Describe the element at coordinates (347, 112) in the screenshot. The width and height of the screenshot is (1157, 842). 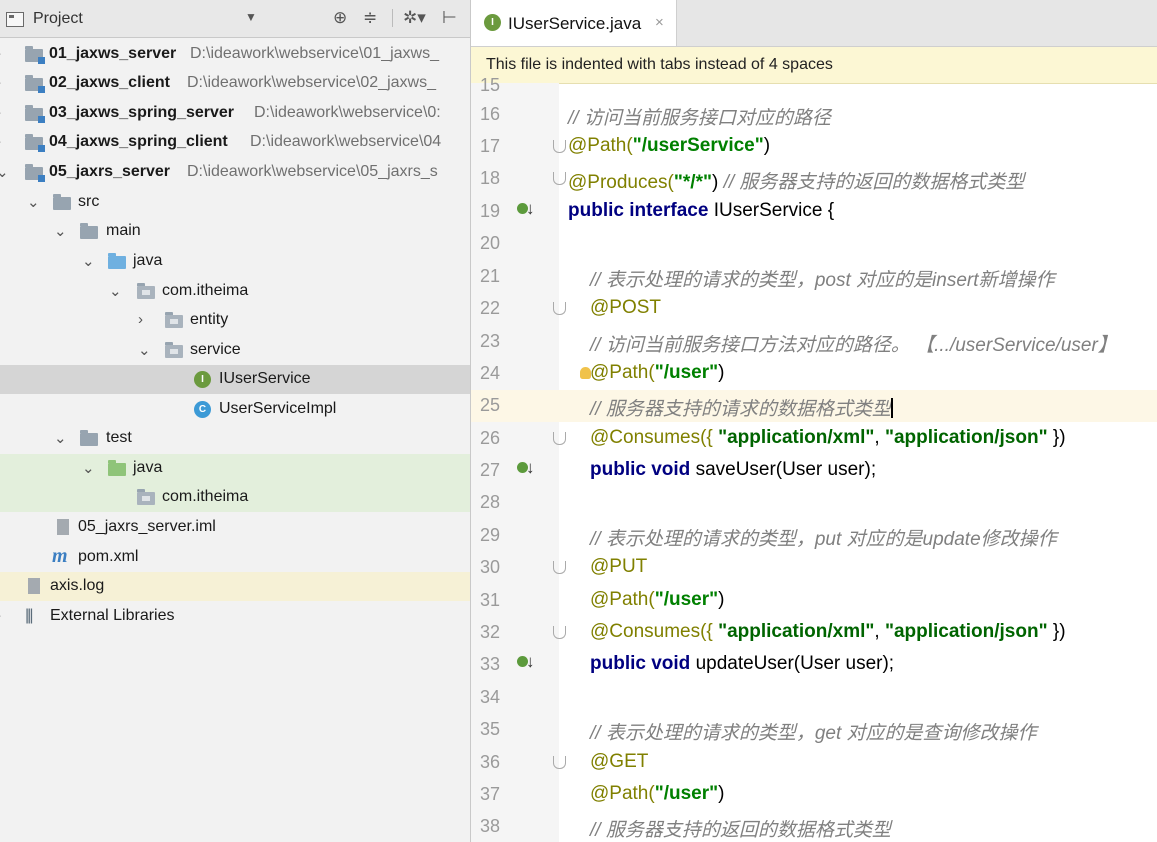
I see `tree-item-path: D:\ideawork\webservice\0:` at that location.